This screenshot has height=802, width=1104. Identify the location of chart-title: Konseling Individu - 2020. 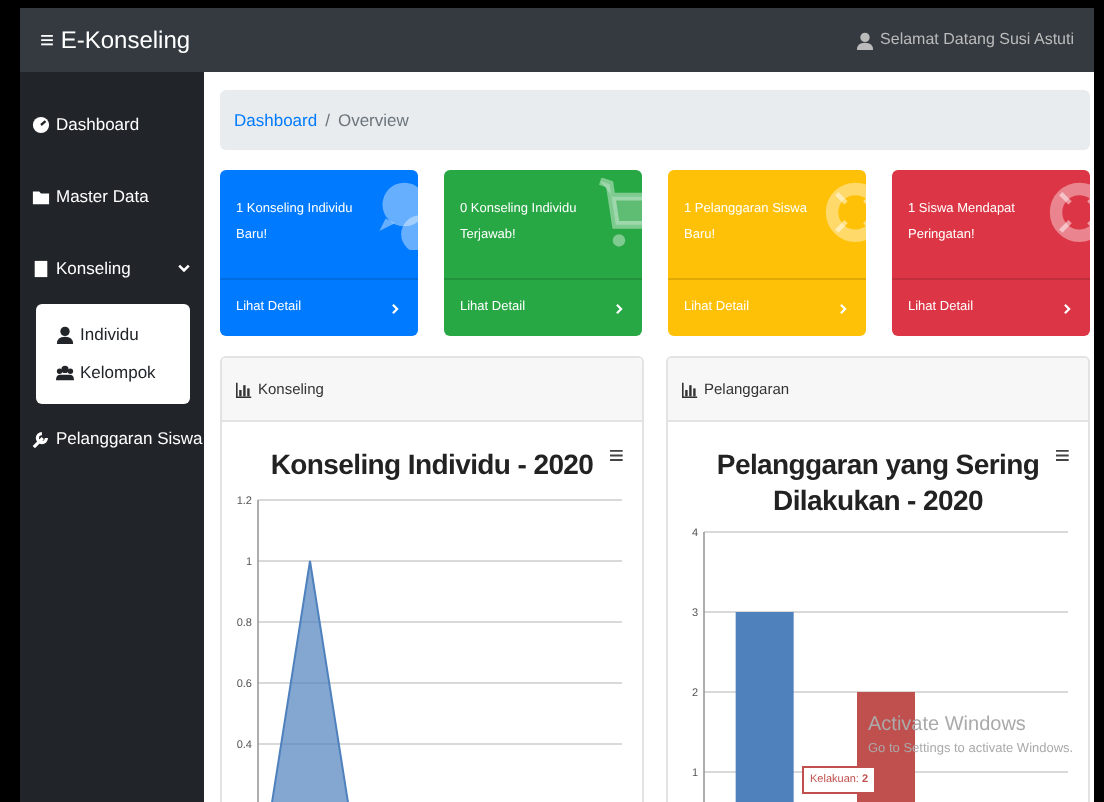
(432, 464).